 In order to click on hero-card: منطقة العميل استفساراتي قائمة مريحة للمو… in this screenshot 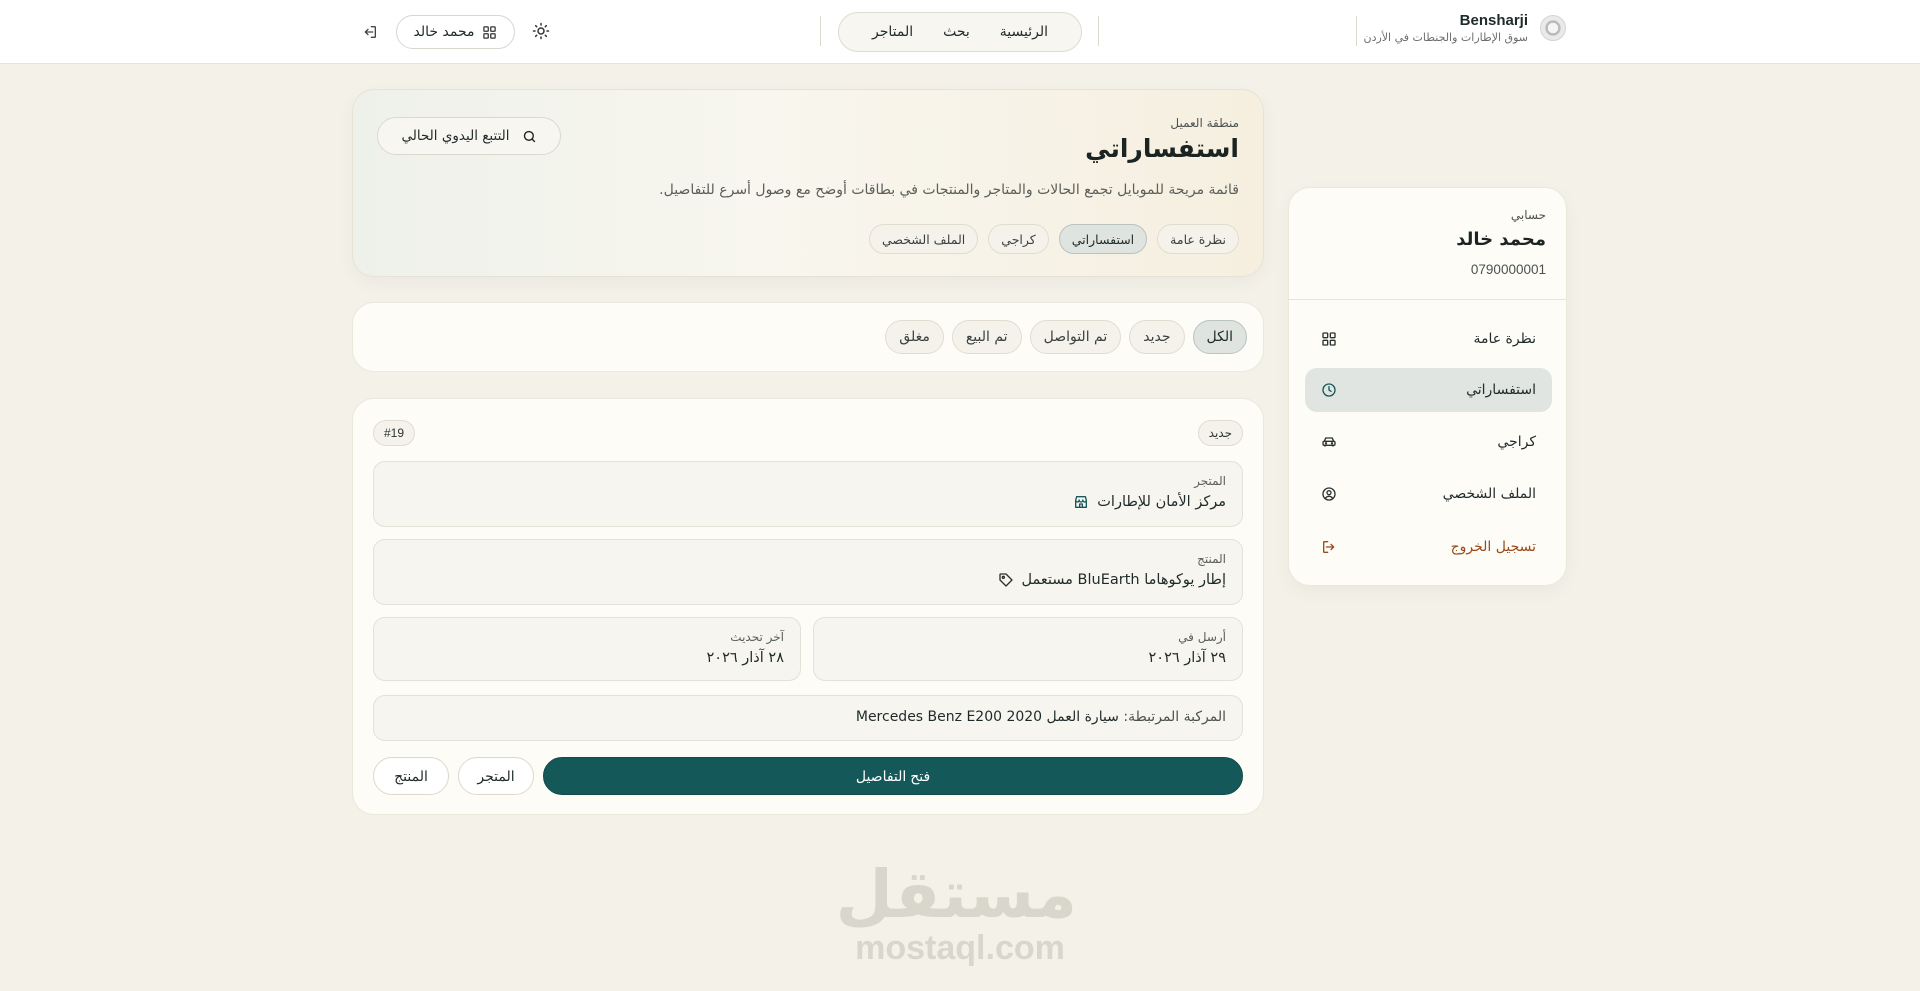, I will do `click(808, 183)`.